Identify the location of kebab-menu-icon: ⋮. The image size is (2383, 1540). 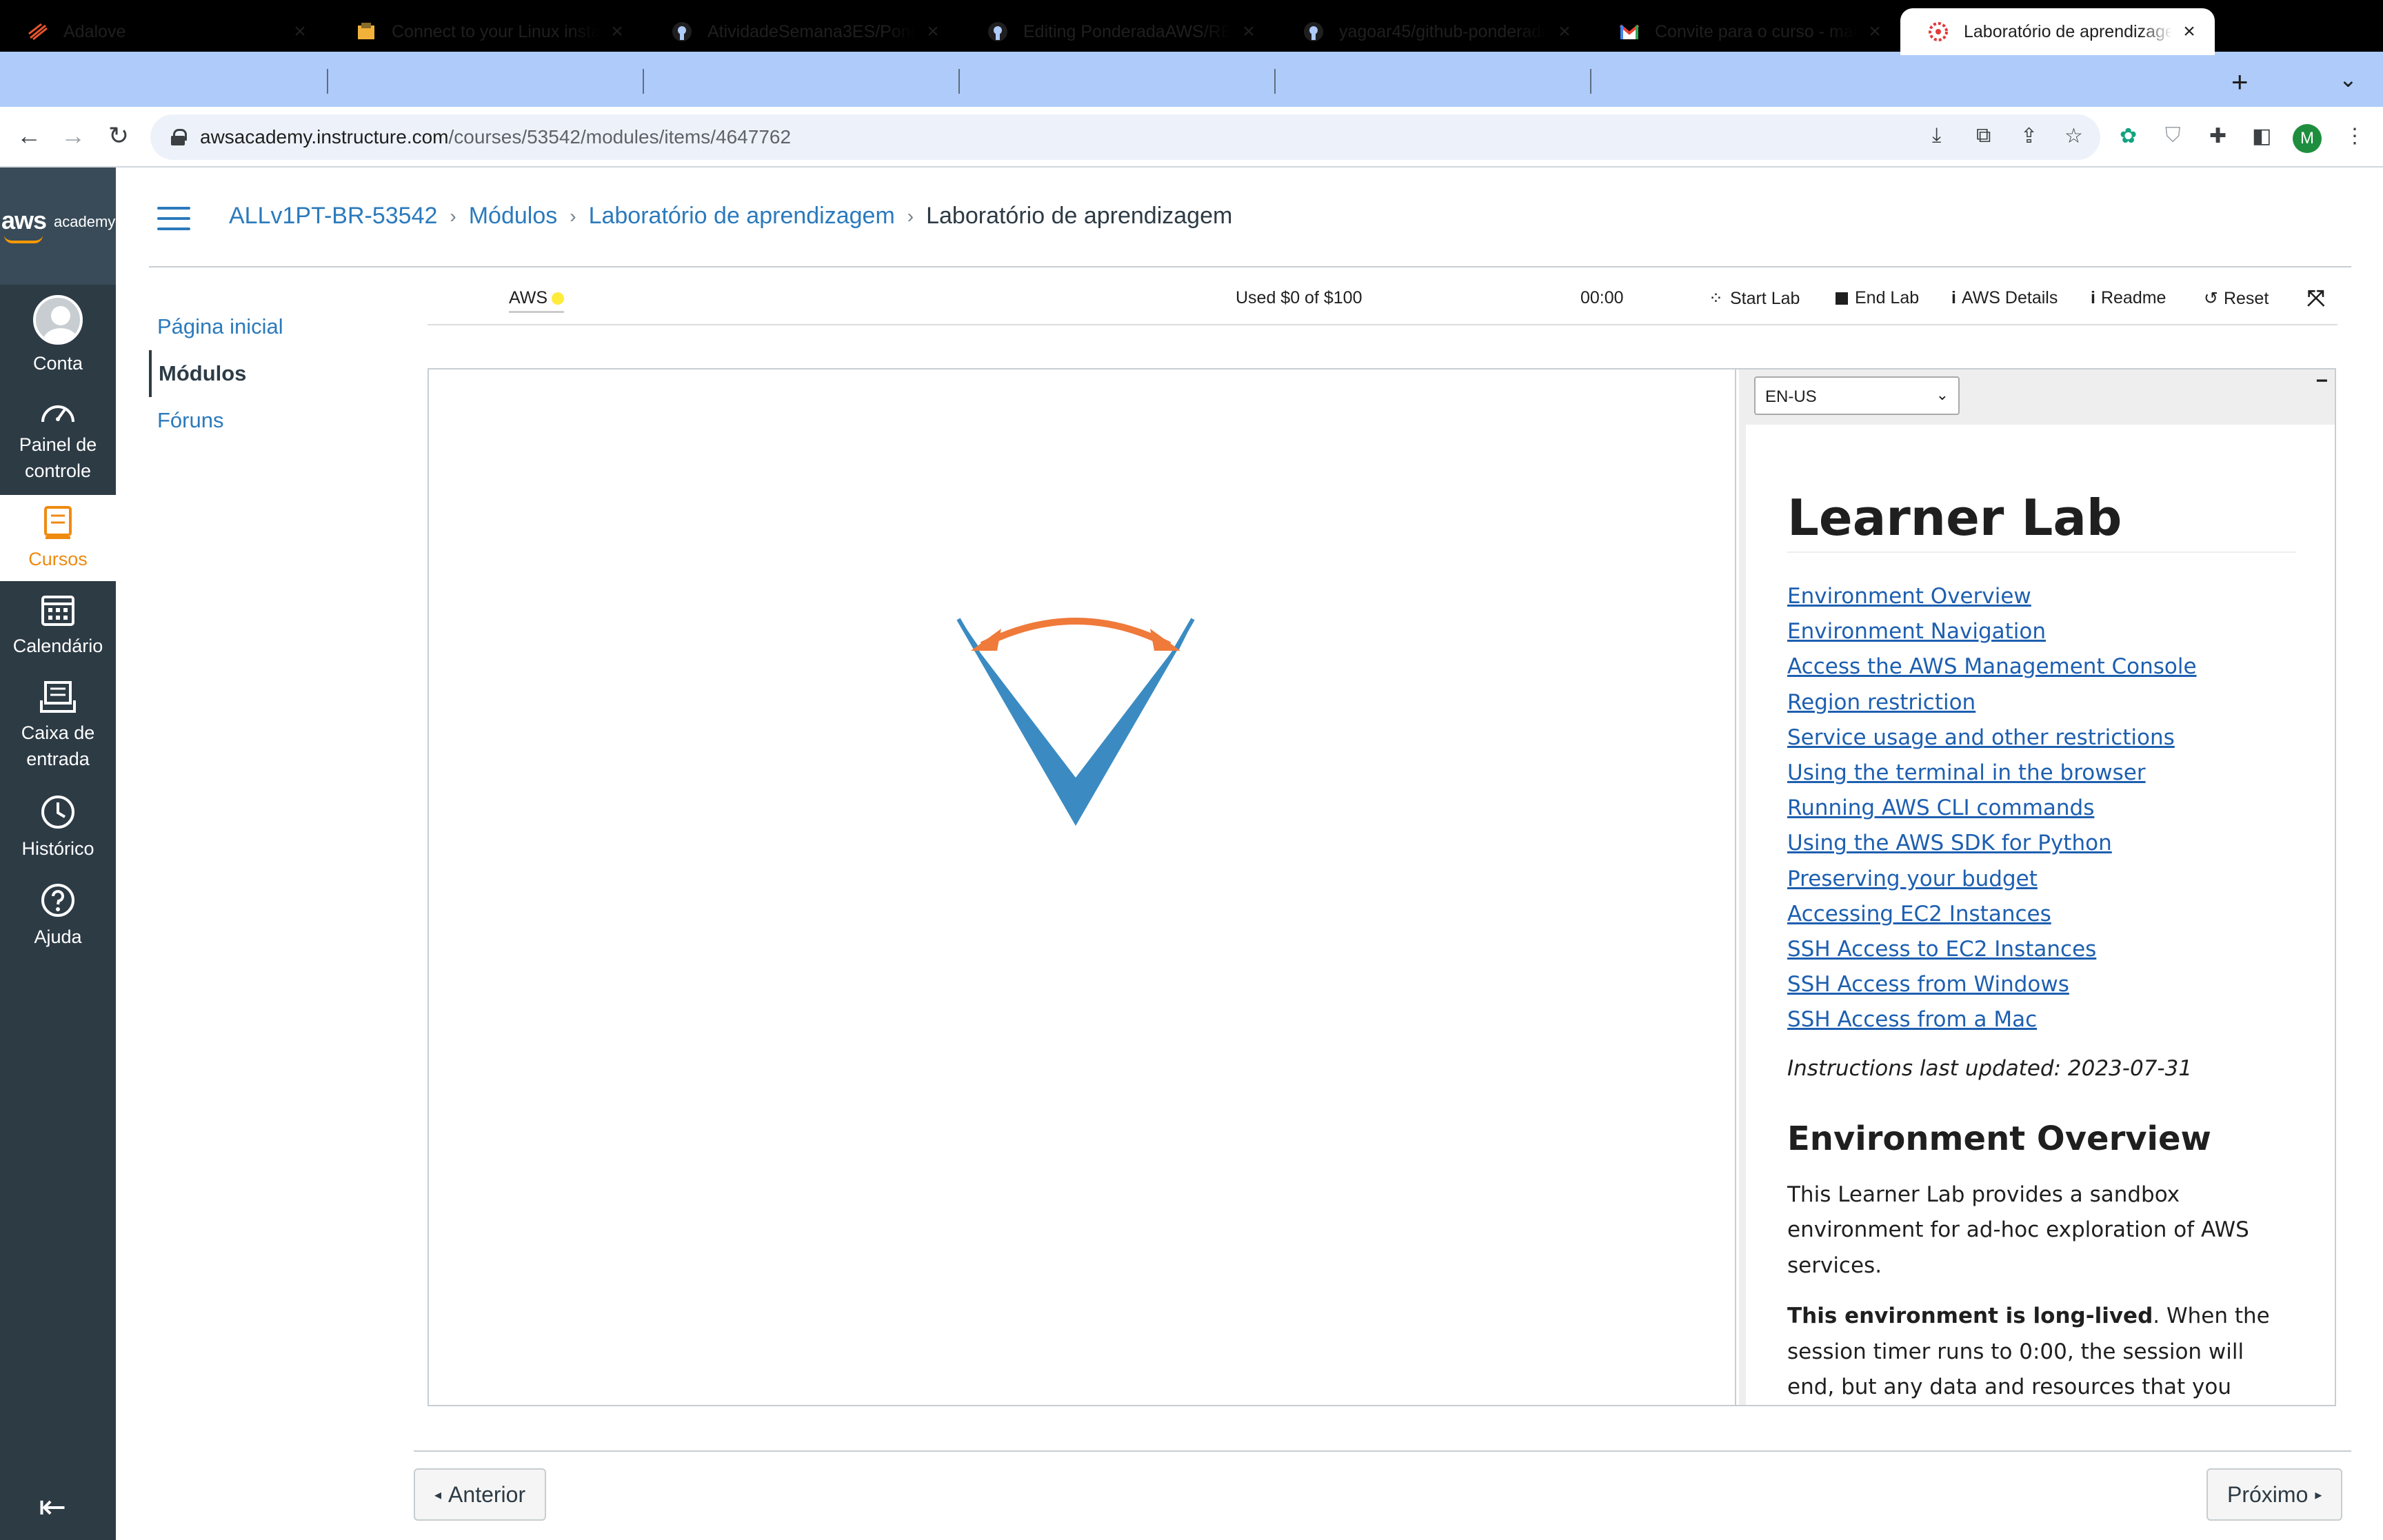
(2354, 136).